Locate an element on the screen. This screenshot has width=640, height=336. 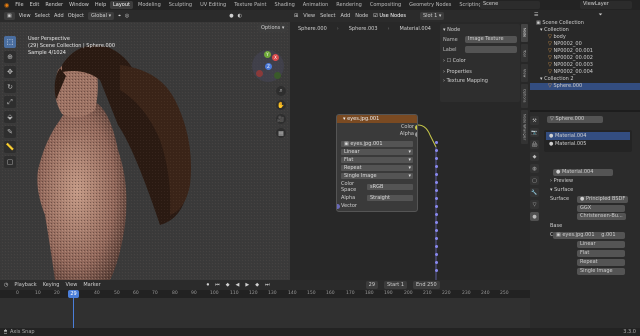
tab-modeling: Modeling is located at coordinates (149, 5).